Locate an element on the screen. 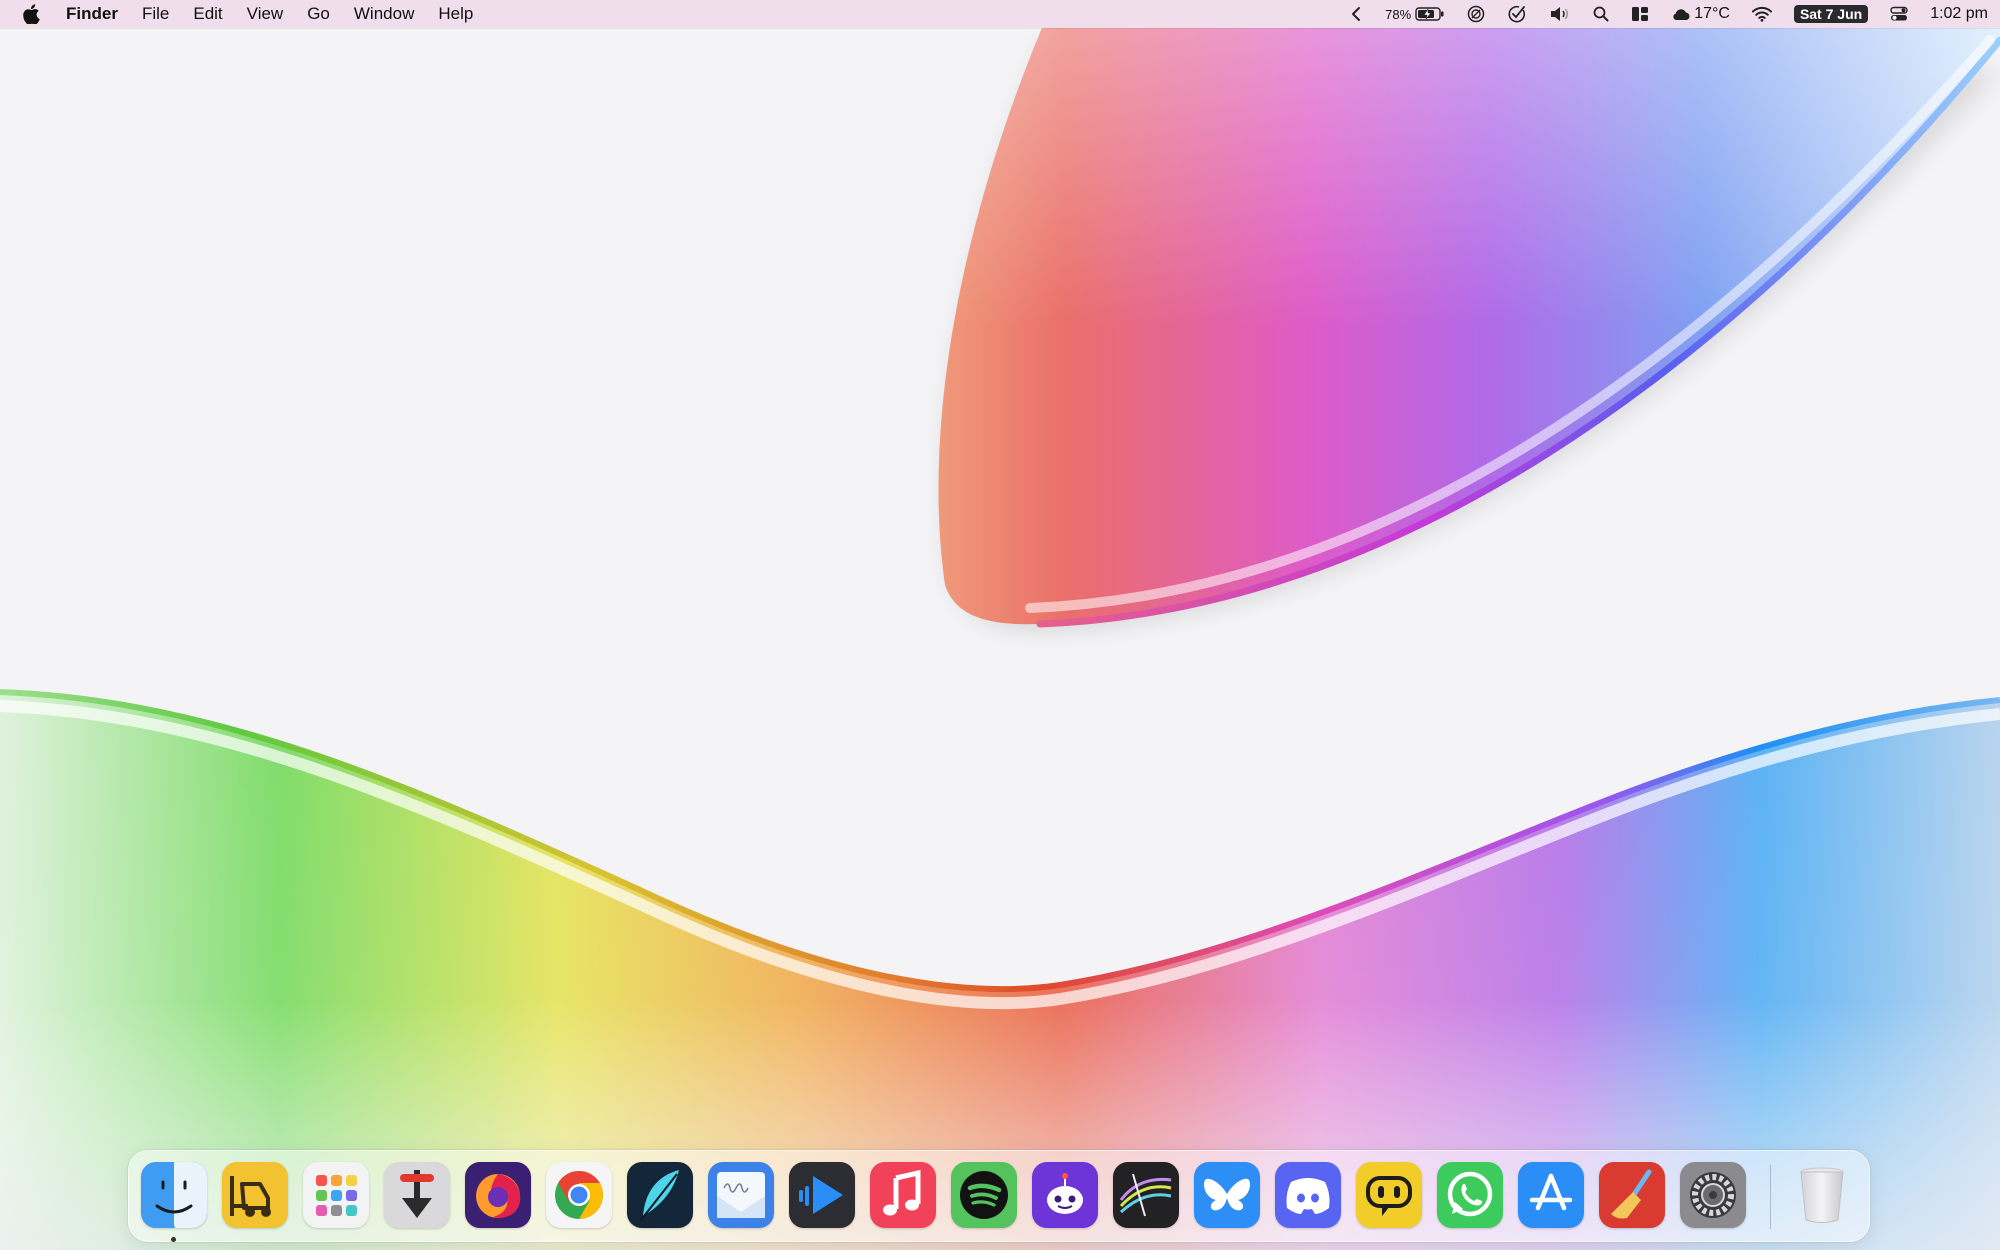 The image size is (2000, 1250). speech-bubble-icon is located at coordinates (1389, 1196).